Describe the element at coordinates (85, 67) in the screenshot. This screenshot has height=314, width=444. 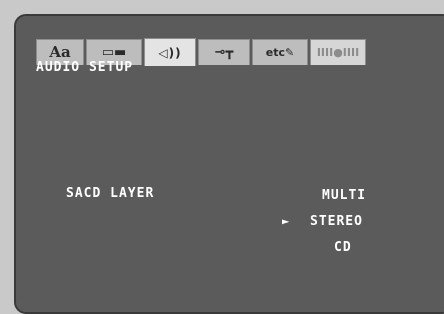
I see `page-title: AUDIO SETUP` at that location.